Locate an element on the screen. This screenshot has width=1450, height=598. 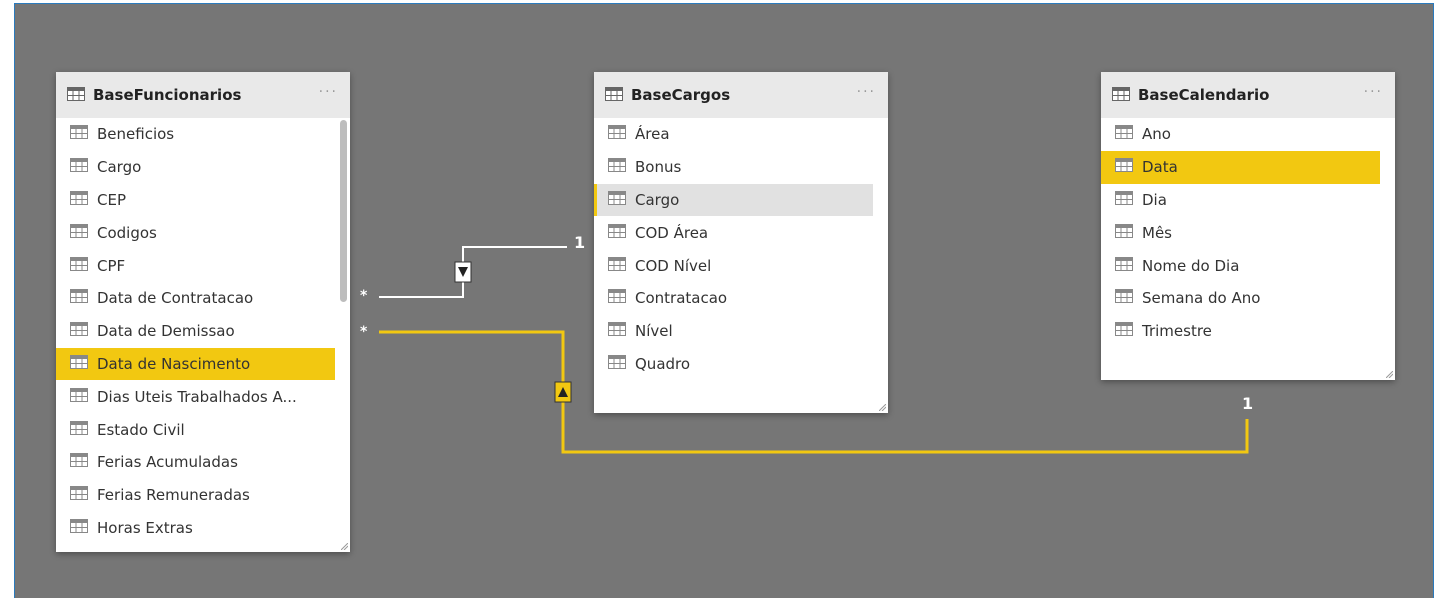
table-header: BaseFuncionarios ··· is located at coordinates (203, 95).